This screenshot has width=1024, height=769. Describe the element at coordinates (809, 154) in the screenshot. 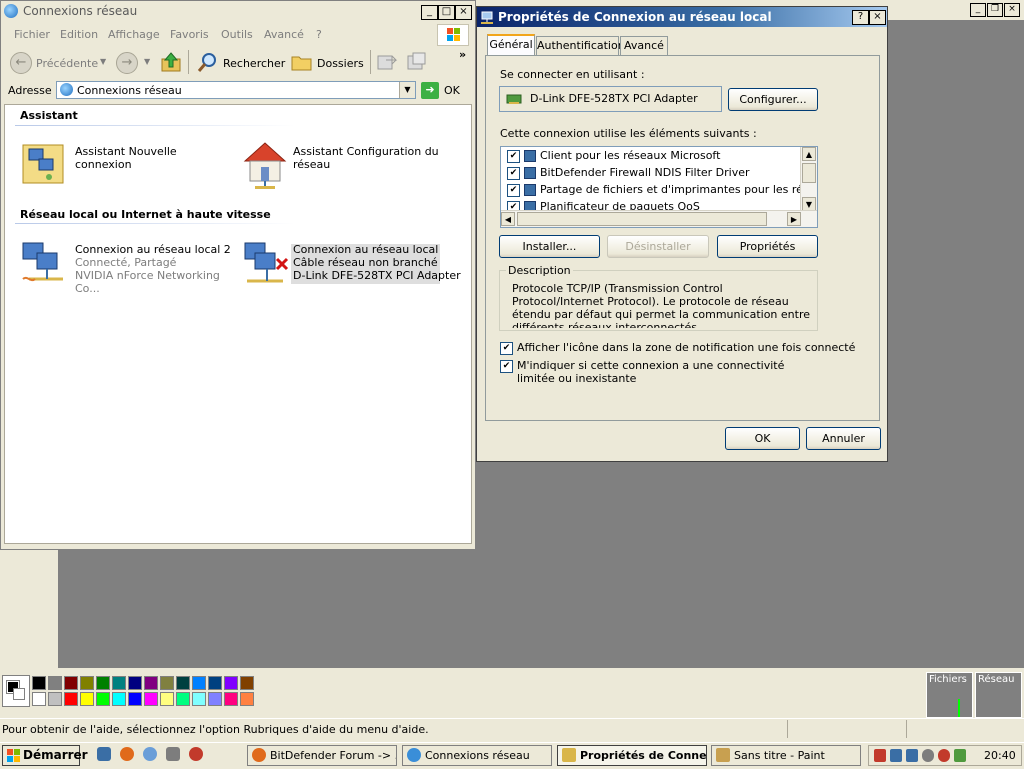

I see `scroll-up-icon: ▲` at that location.